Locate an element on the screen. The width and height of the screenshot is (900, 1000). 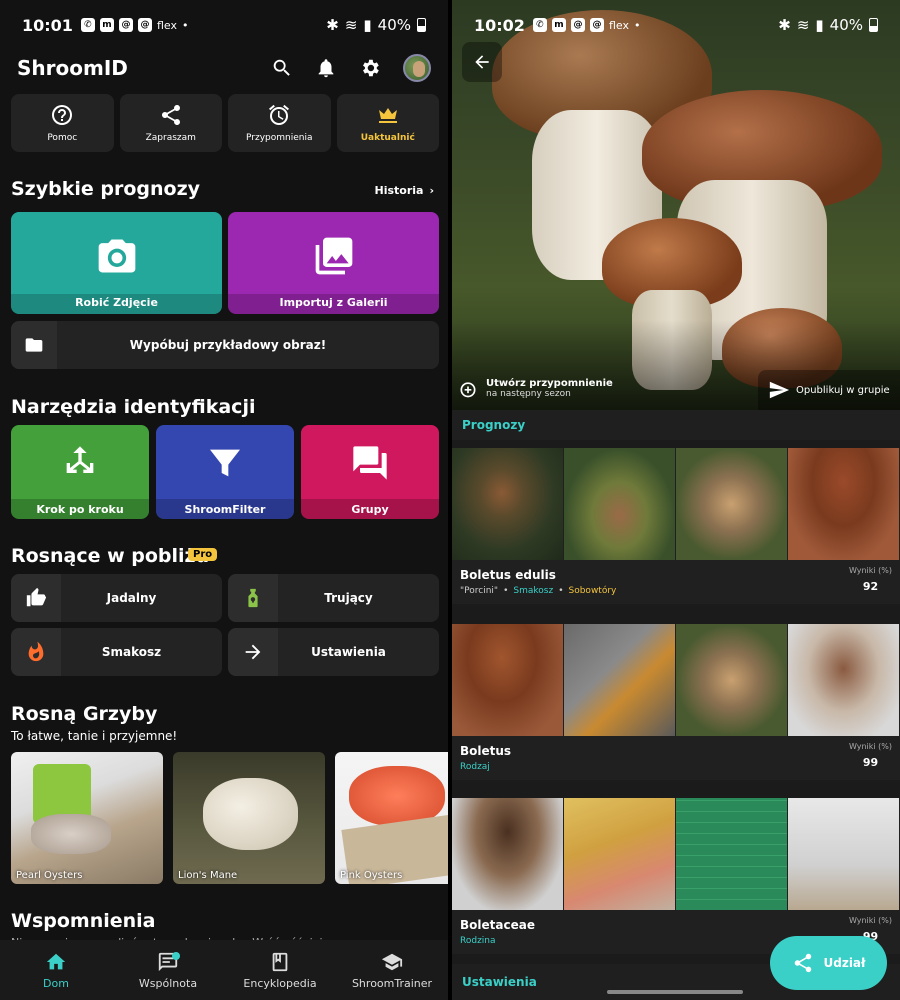
gesture-bar is located at coordinates (675, 992).